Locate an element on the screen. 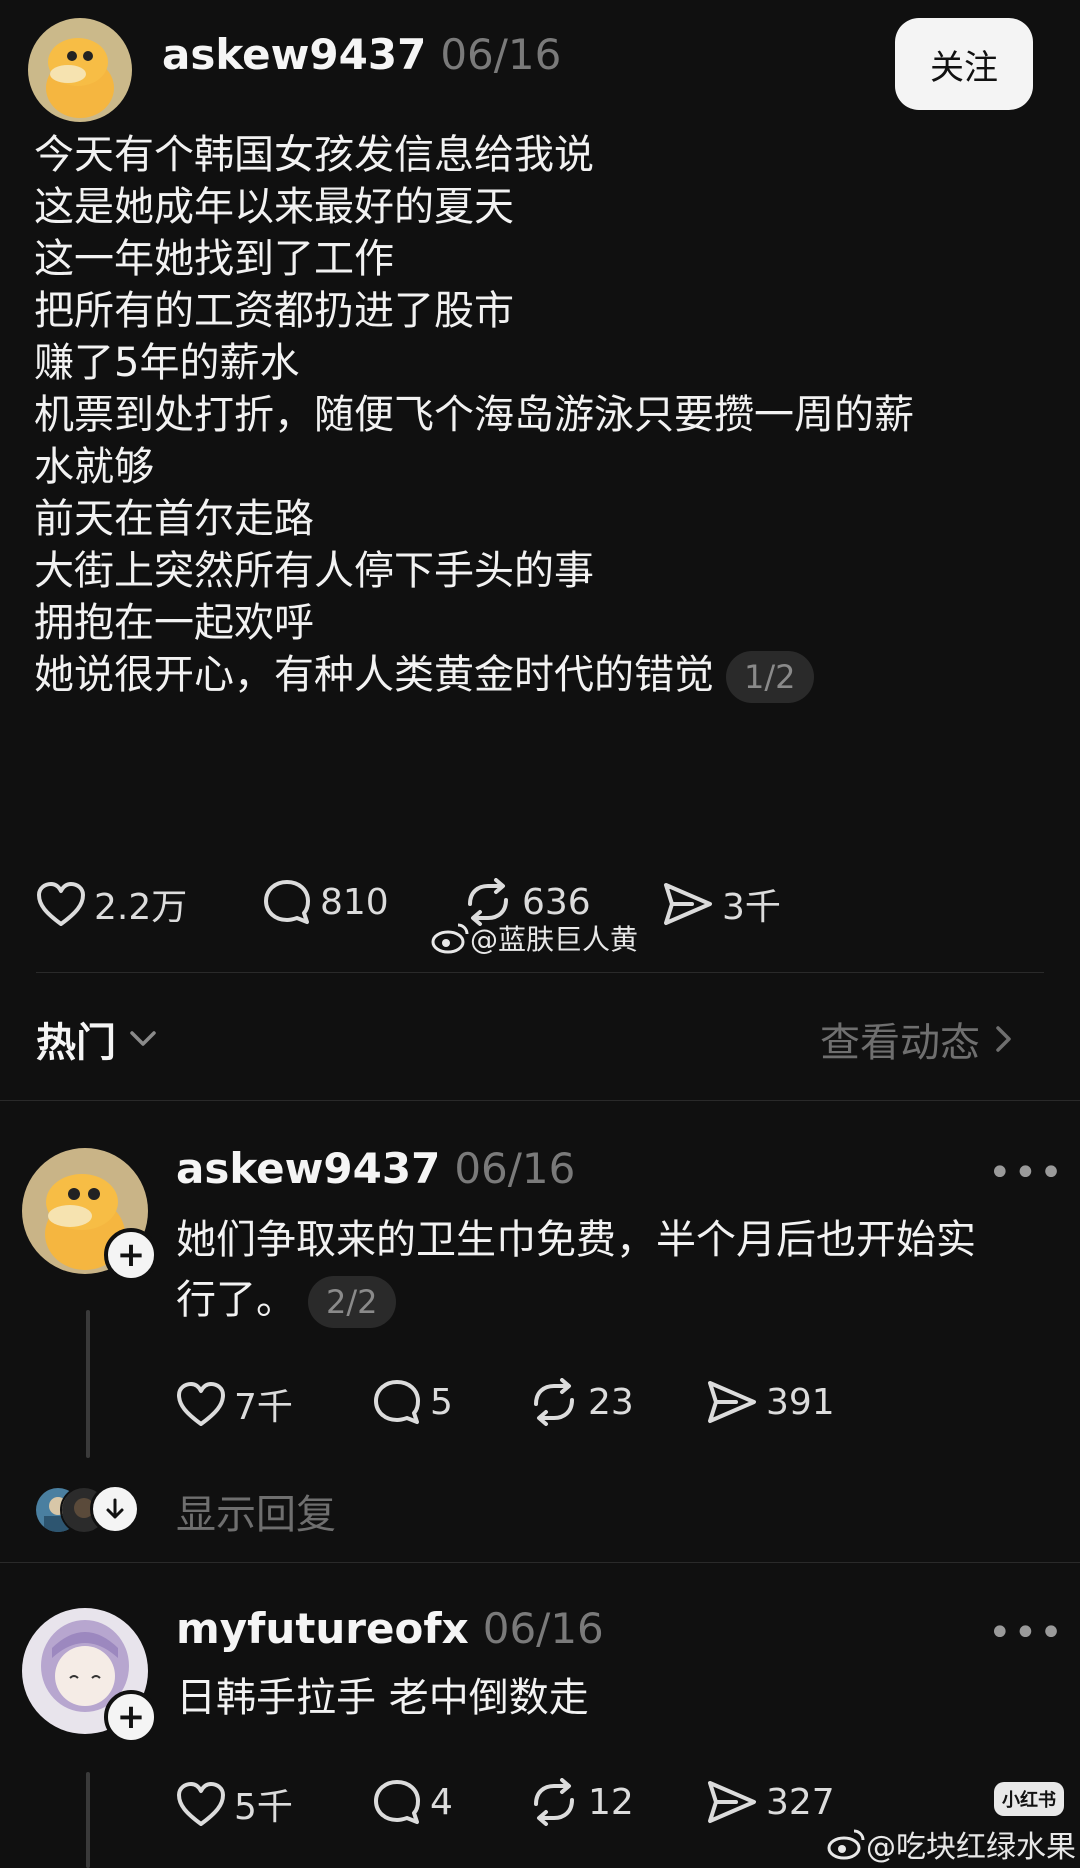 The width and height of the screenshot is (1080, 1868). comment-action: 5 is located at coordinates (412, 1402).